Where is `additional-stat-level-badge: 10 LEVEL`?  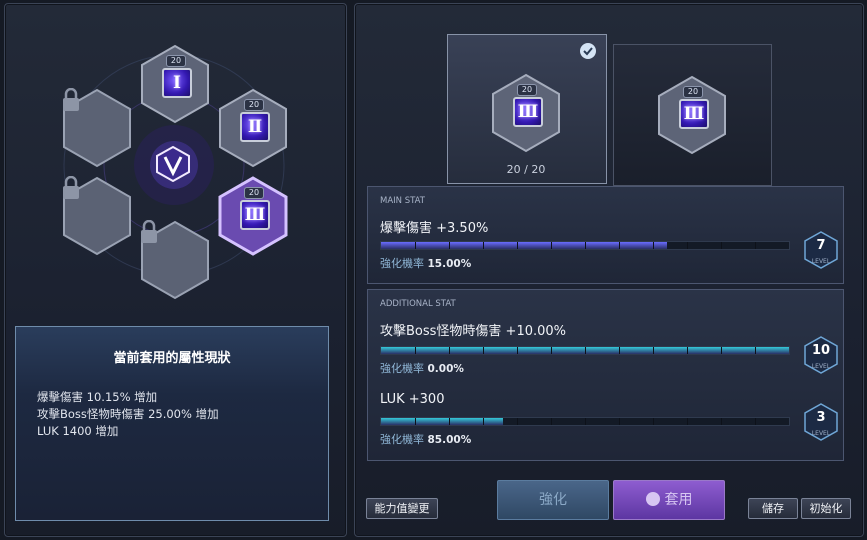
additional-stat-level-badge: 10 LEVEL is located at coordinates (821, 355).